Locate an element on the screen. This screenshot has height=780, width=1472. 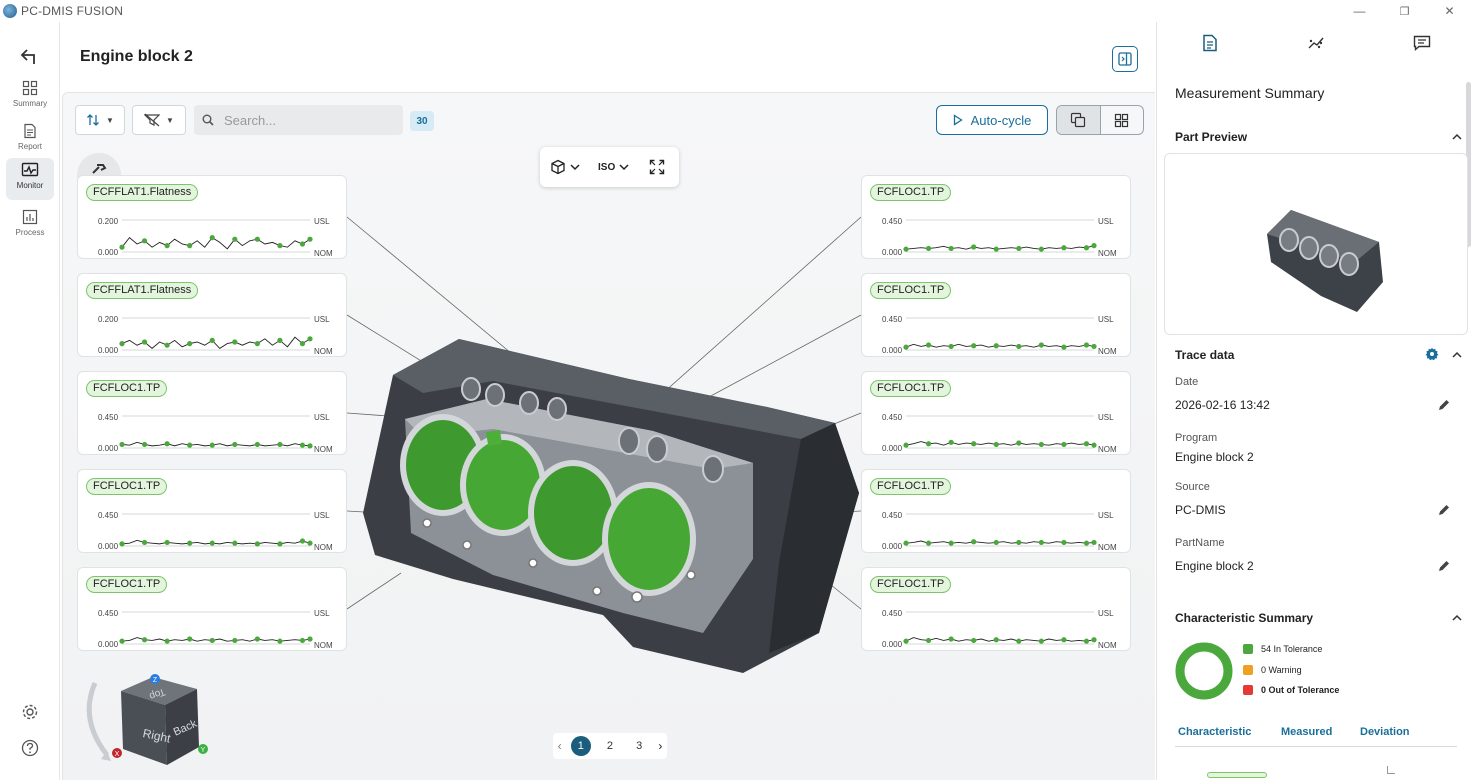
settings-icon is located at coordinates (30, 712).